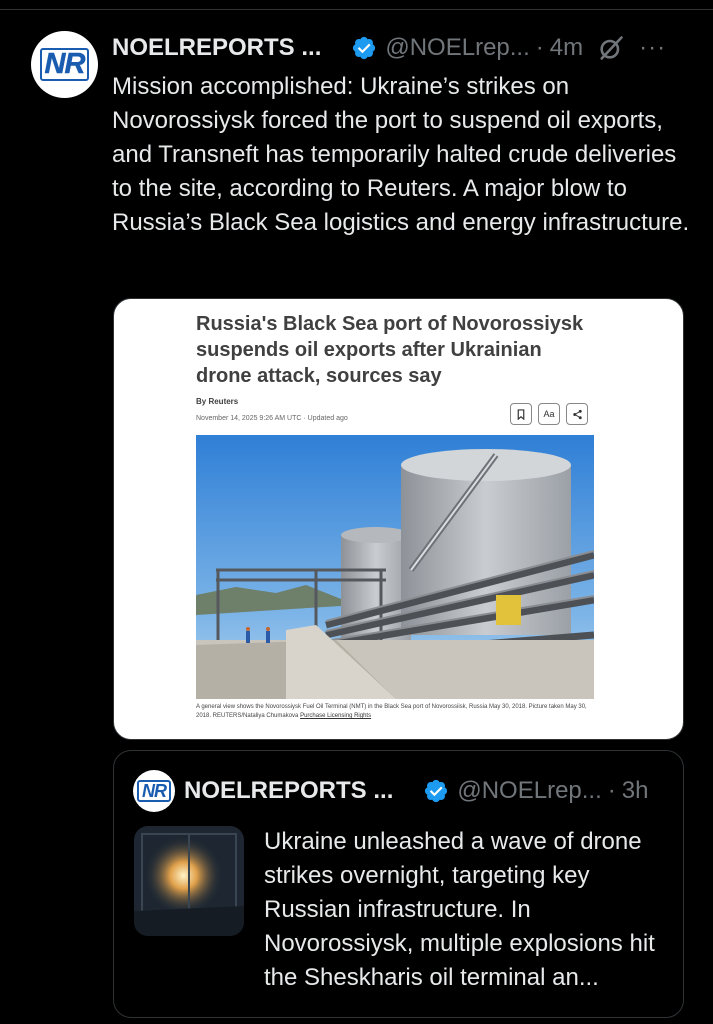 The width and height of the screenshot is (713, 1024). I want to click on avatar-text: NR, so click(64, 64).